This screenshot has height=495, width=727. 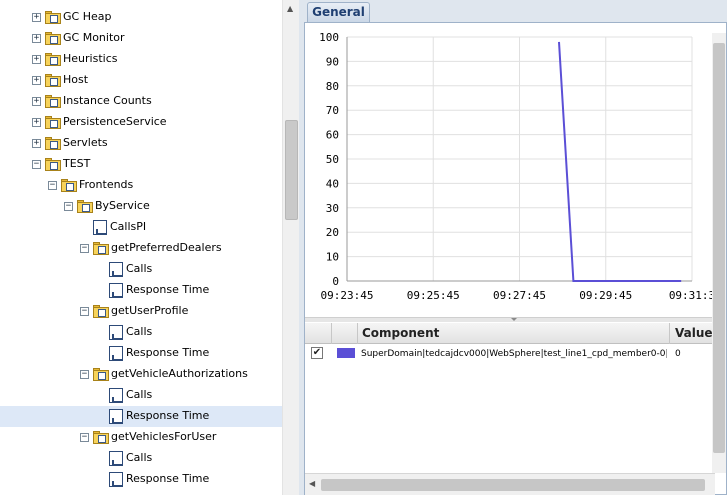 What do you see at coordinates (106, 184) in the screenshot?
I see `tree-node-label: Frontends` at bounding box center [106, 184].